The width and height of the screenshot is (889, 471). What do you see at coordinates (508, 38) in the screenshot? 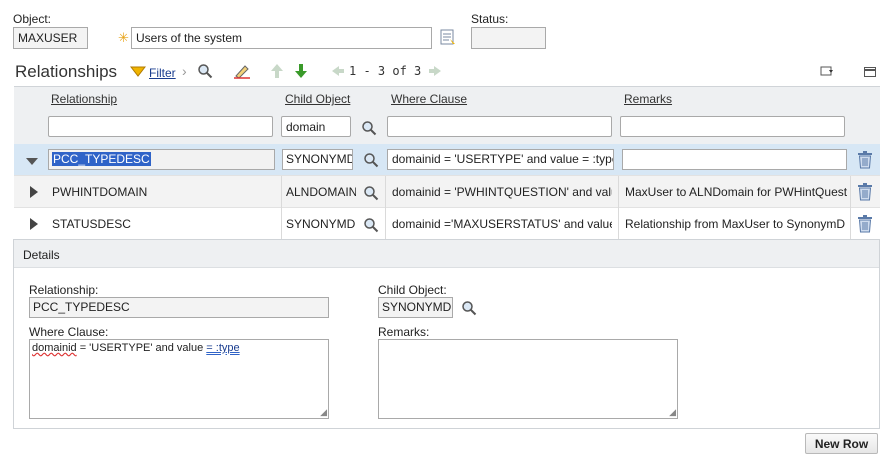
I see `status-field` at bounding box center [508, 38].